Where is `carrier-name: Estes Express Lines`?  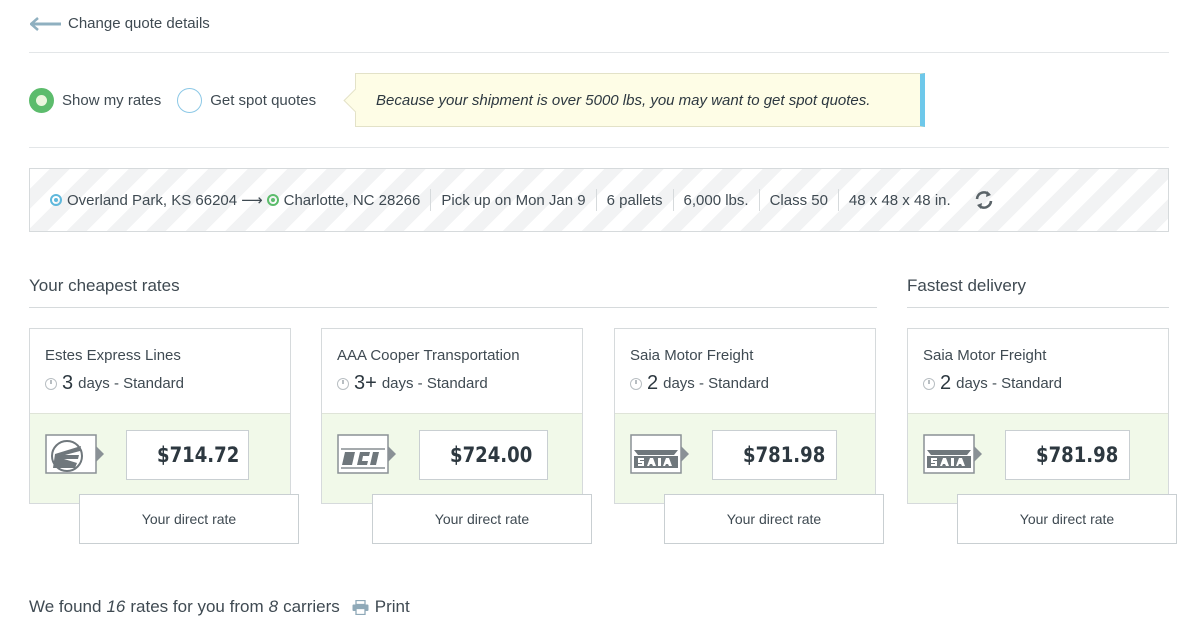
carrier-name: Estes Express Lines is located at coordinates (113, 355).